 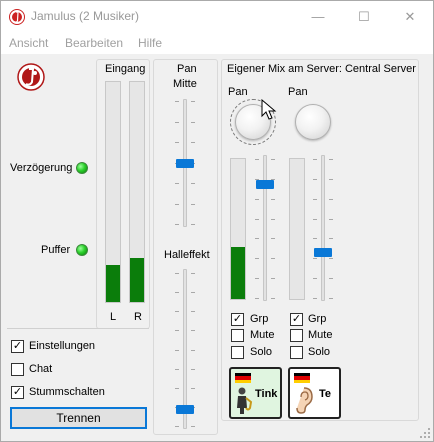 What do you see at coordinates (298, 92) in the screenshot?
I see `channel-2-pan-label: Pan` at bounding box center [298, 92].